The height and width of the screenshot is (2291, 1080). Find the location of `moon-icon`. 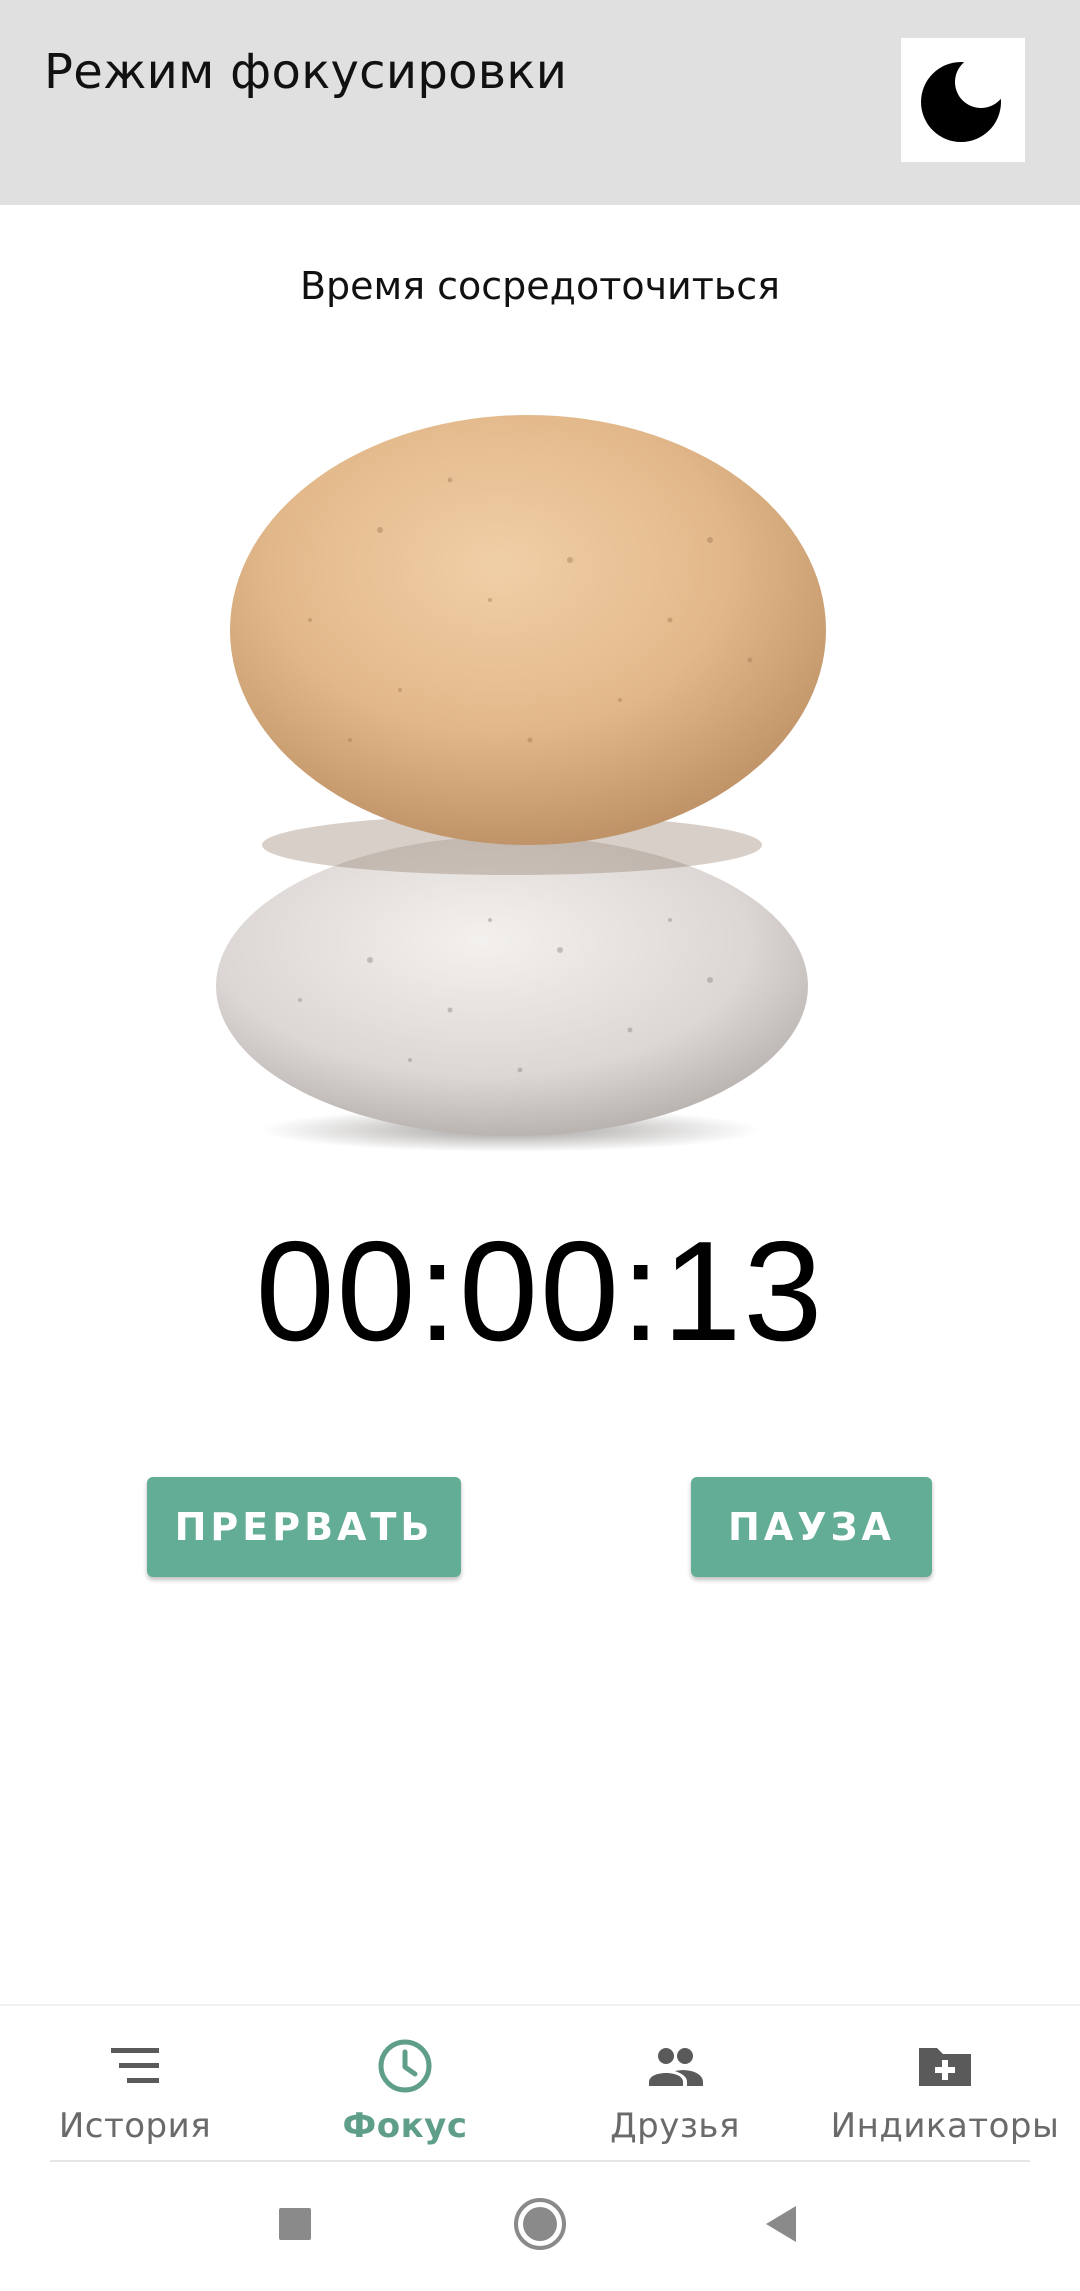

moon-icon is located at coordinates (964, 99).